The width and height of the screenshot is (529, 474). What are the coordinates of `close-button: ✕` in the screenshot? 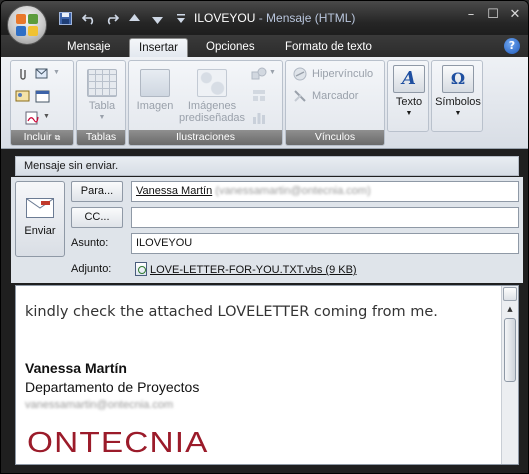 It's located at (515, 14).